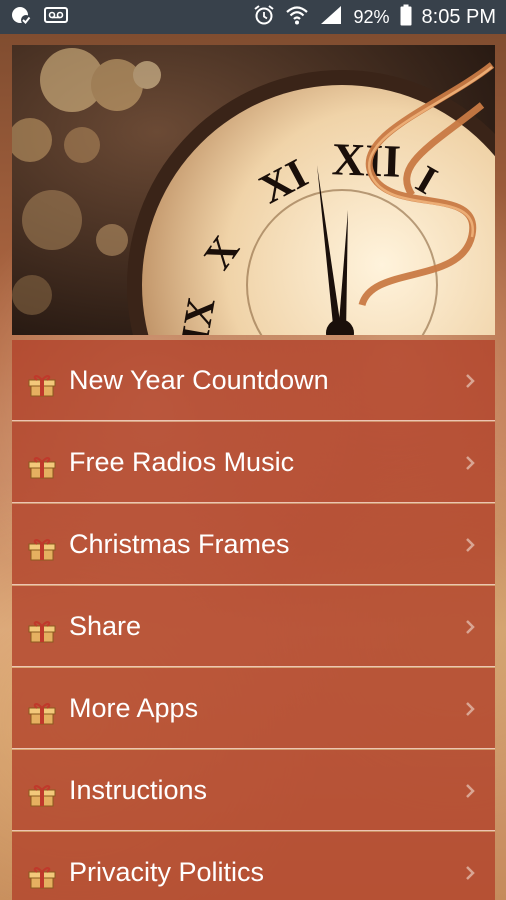 The height and width of the screenshot is (900, 506). I want to click on menu-item-label: Free Radios Music, so click(182, 462).